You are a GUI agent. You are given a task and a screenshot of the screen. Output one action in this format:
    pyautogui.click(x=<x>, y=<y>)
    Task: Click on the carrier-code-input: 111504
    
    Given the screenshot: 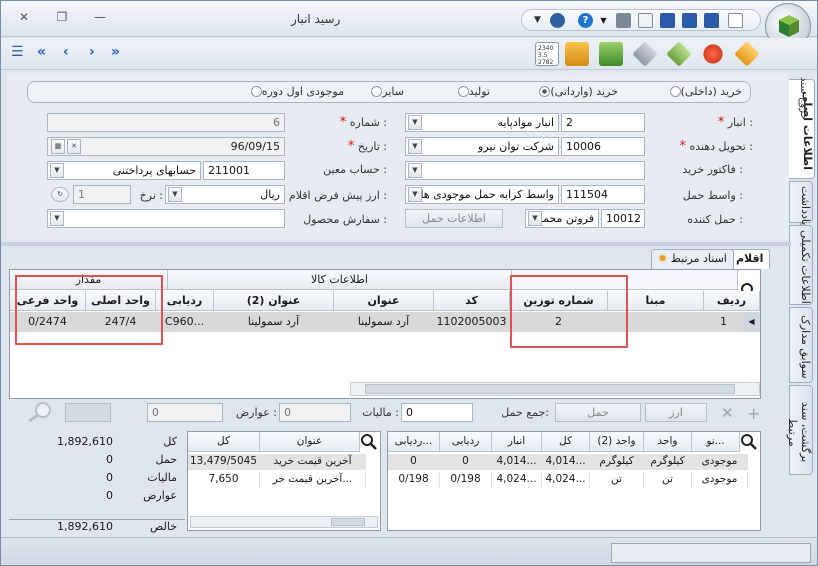 What is the action you would take?
    pyautogui.click(x=603, y=194)
    